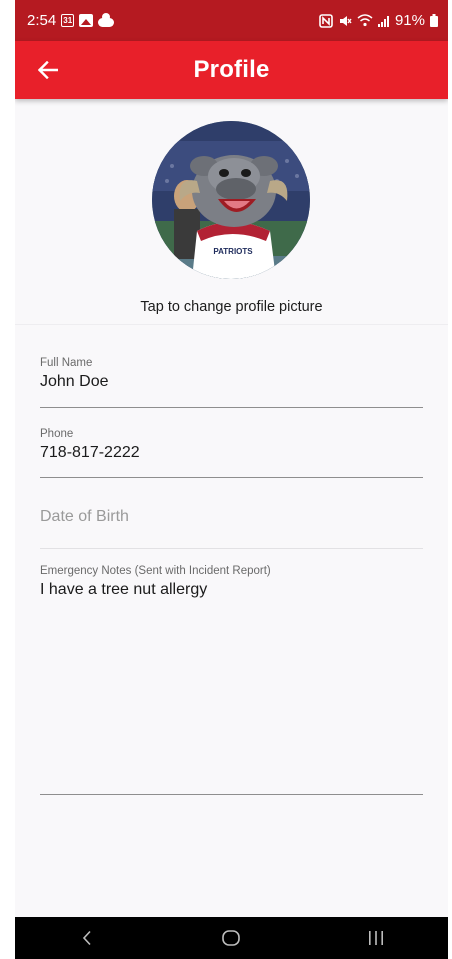 Image resolution: width=452 pixels, height=959 pixels. I want to click on emergency-notes-underline, so click(231, 794).